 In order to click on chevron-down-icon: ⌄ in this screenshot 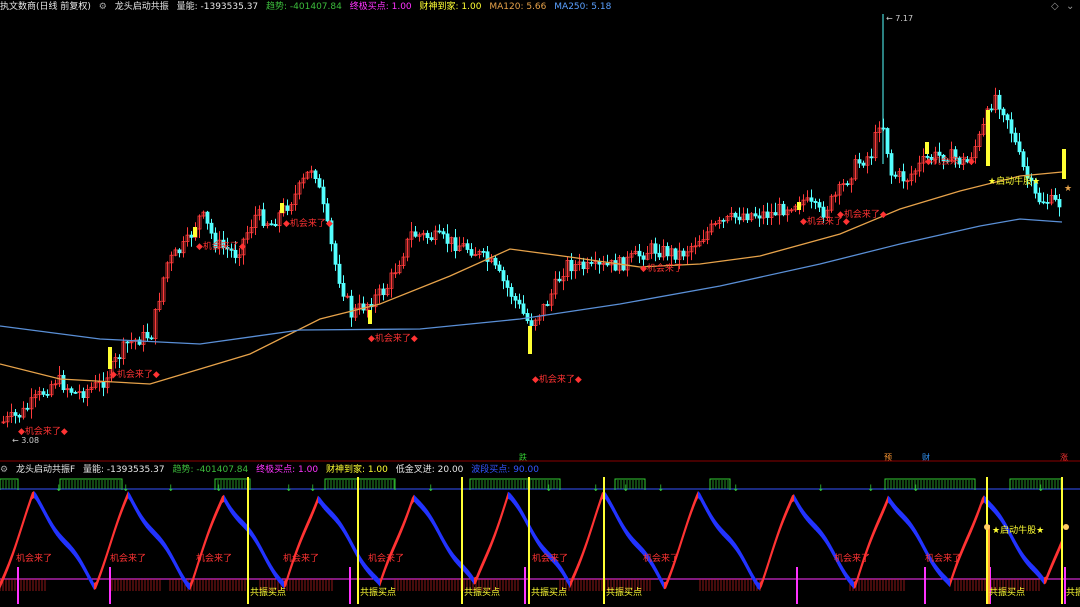, I will do `click(1070, 6)`.